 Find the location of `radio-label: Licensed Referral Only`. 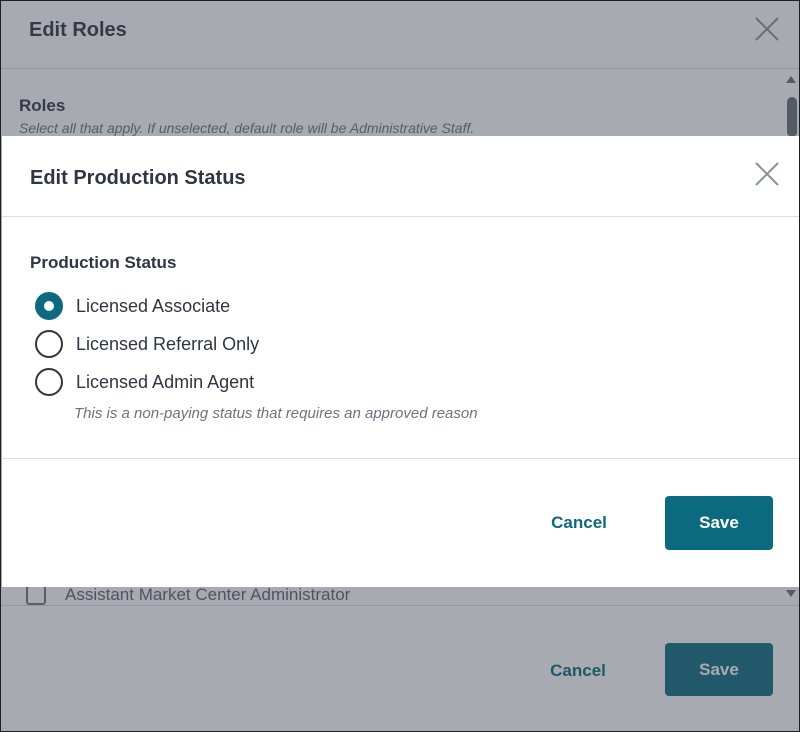

radio-label: Licensed Referral Only is located at coordinates (168, 343).